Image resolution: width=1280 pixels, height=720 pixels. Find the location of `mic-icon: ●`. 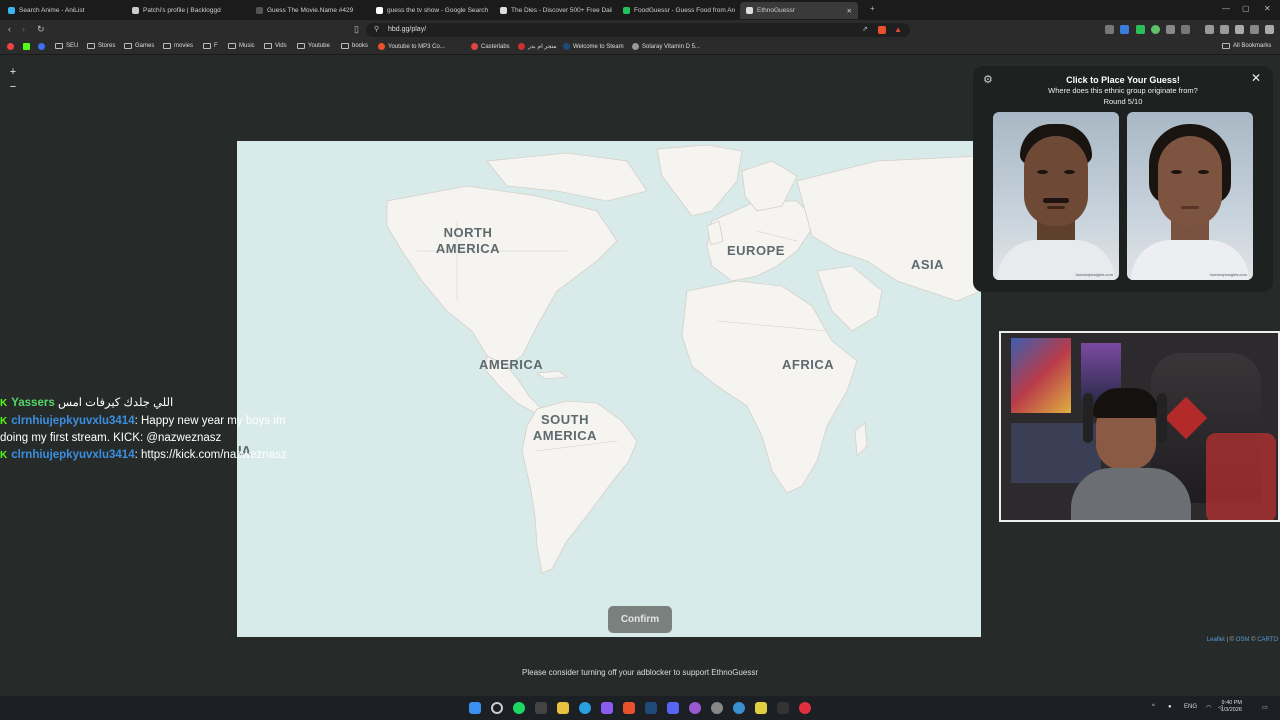

mic-icon: ● is located at coordinates (1170, 707).